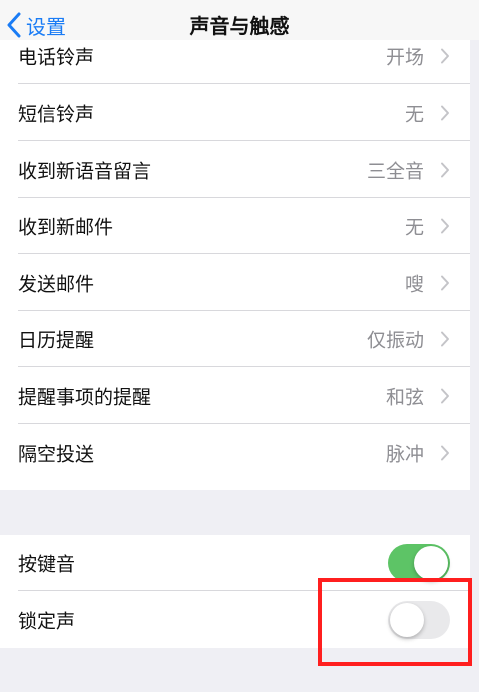  What do you see at coordinates (414, 284) in the screenshot?
I see `row-value: 嗖` at bounding box center [414, 284].